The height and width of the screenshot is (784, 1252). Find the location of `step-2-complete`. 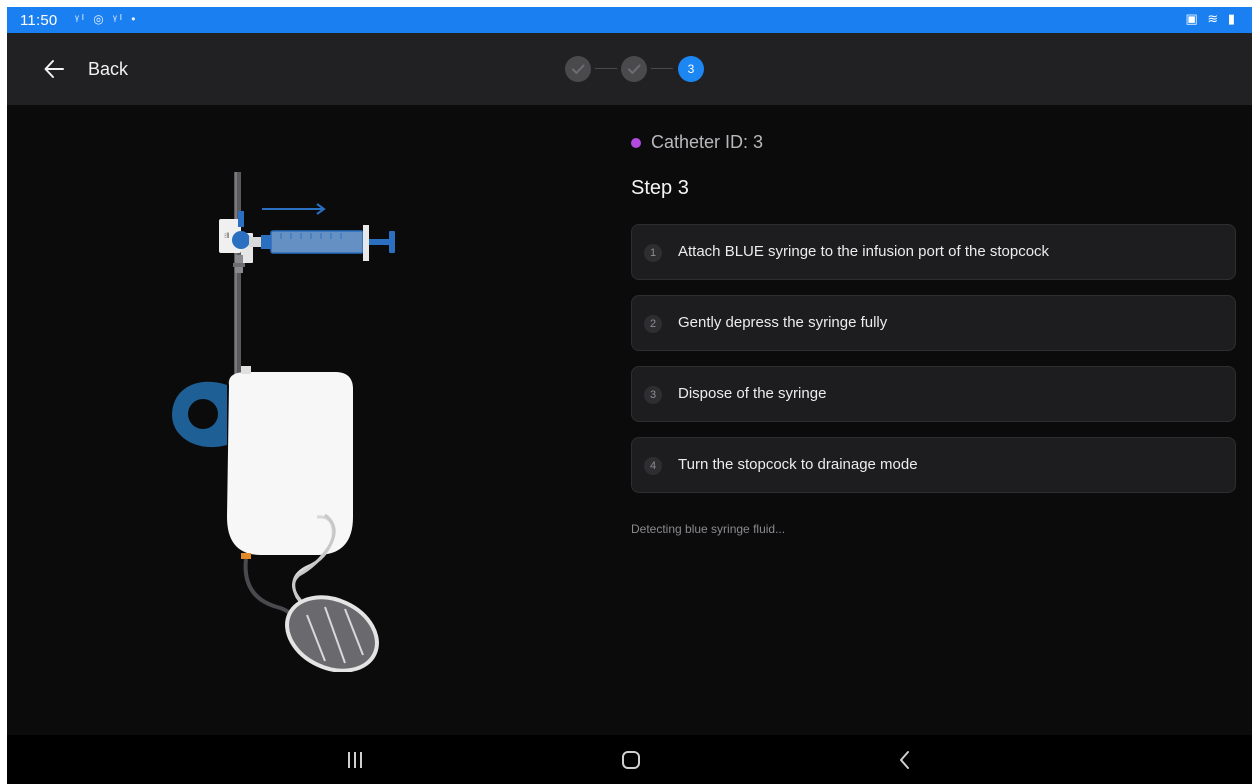

step-2-complete is located at coordinates (634, 69).